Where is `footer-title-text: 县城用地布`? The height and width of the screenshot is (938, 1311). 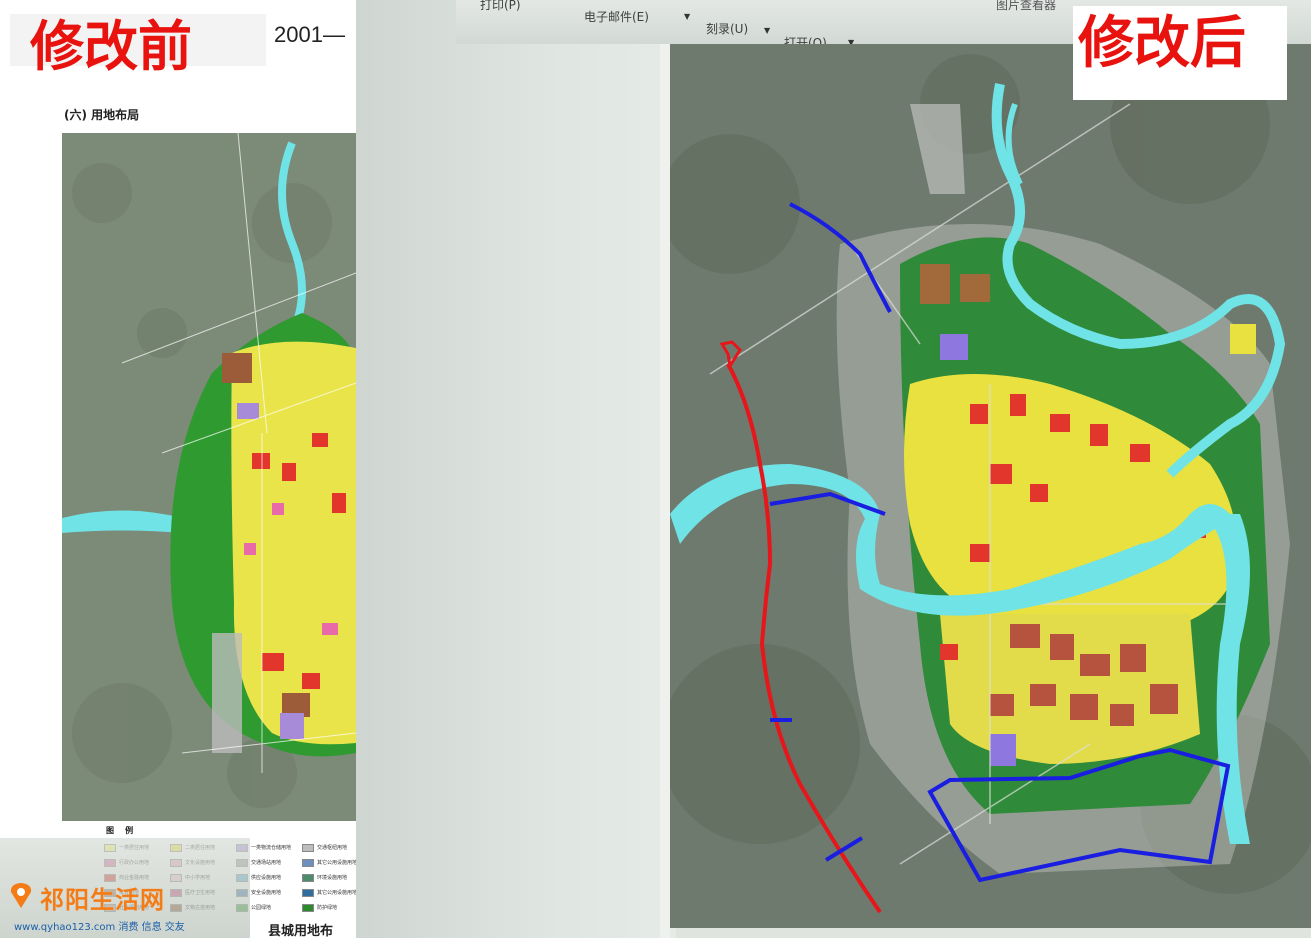
footer-title-text: 县城用地布 is located at coordinates (301, 931).